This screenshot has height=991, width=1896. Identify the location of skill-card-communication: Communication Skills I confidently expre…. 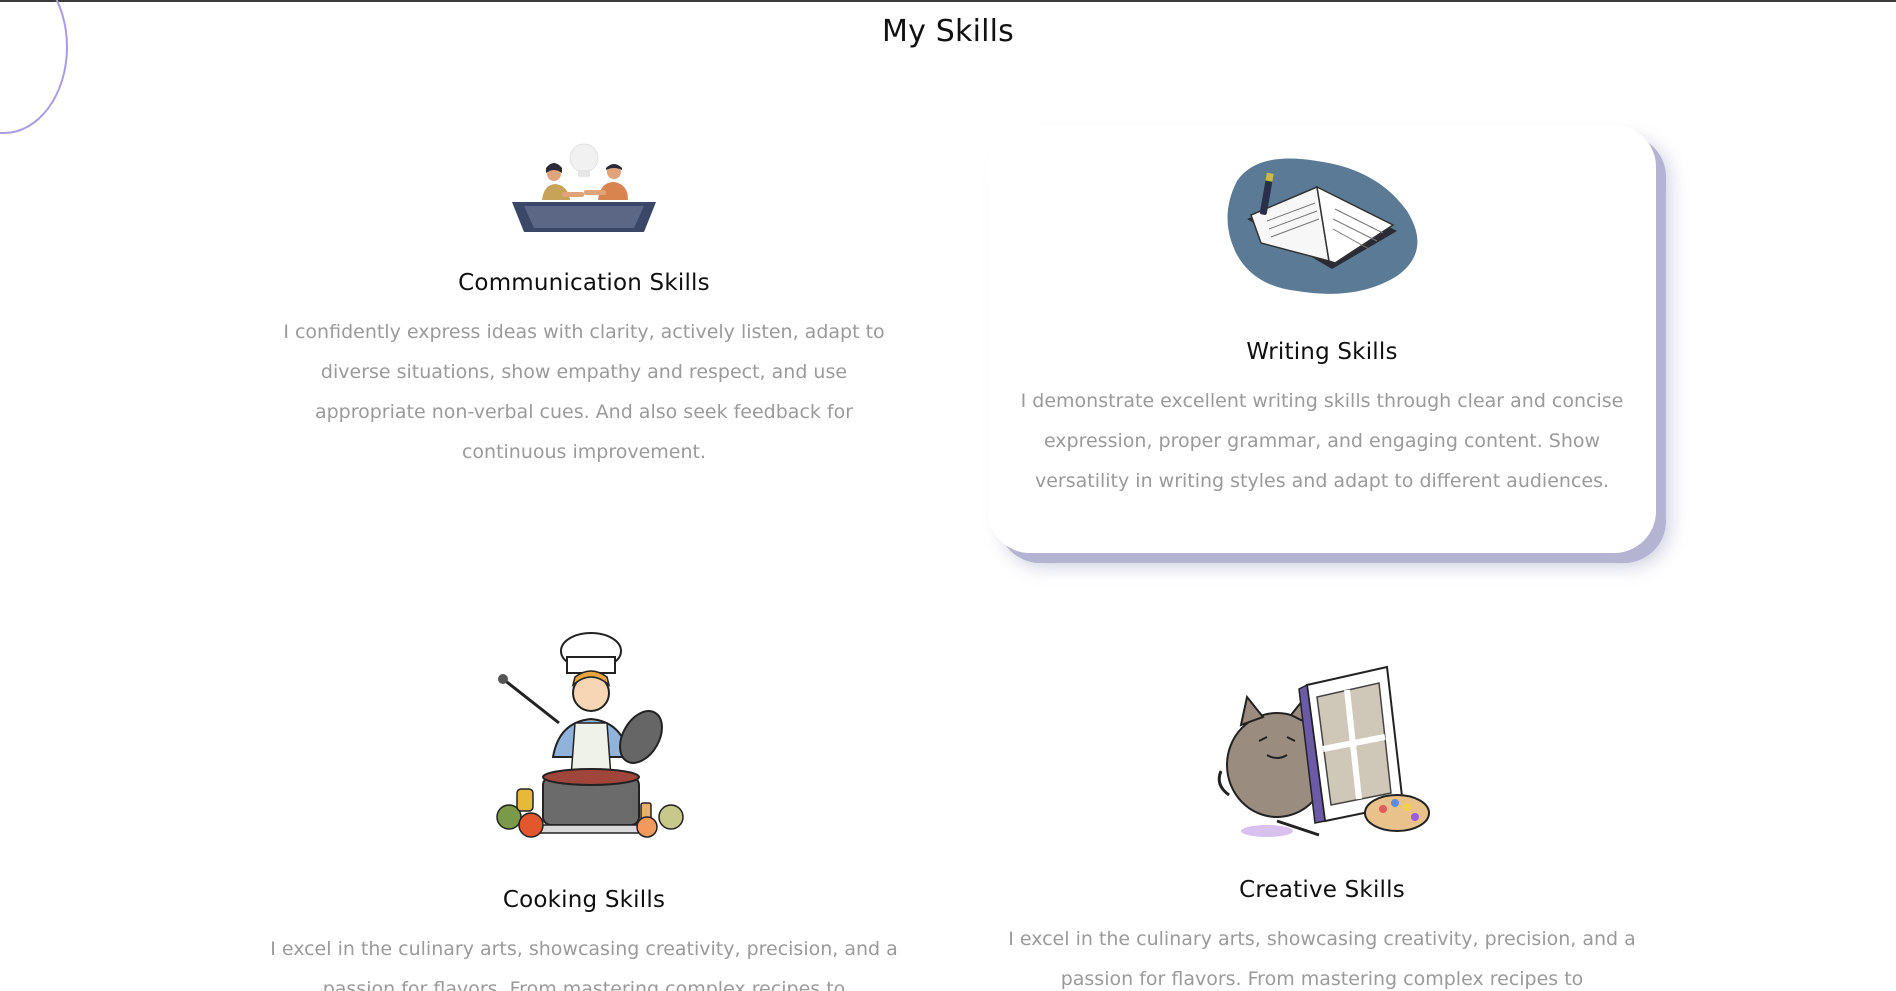
(584, 320).